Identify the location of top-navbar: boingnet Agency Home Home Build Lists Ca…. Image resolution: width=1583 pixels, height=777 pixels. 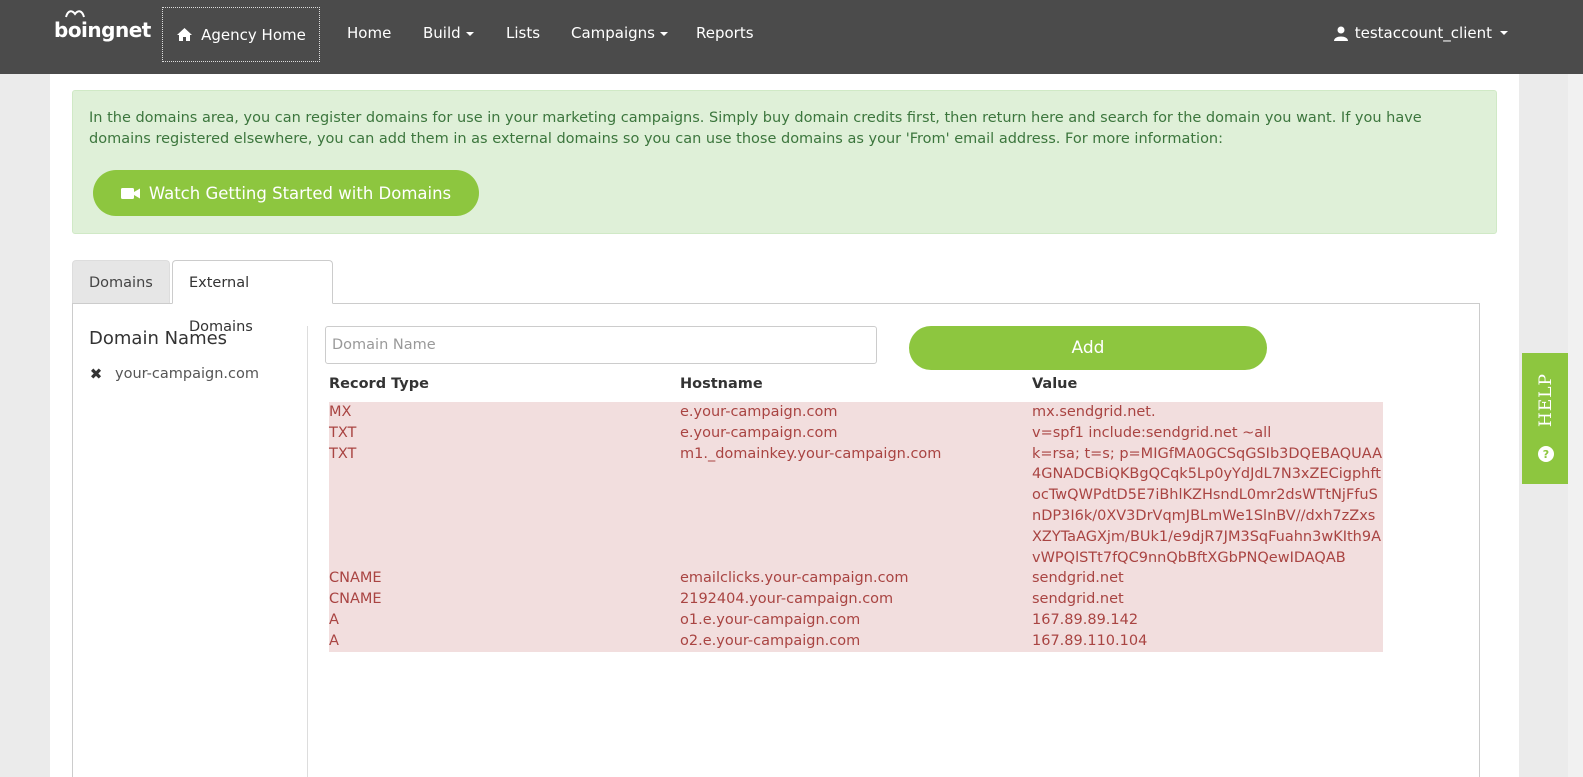
(791, 37).